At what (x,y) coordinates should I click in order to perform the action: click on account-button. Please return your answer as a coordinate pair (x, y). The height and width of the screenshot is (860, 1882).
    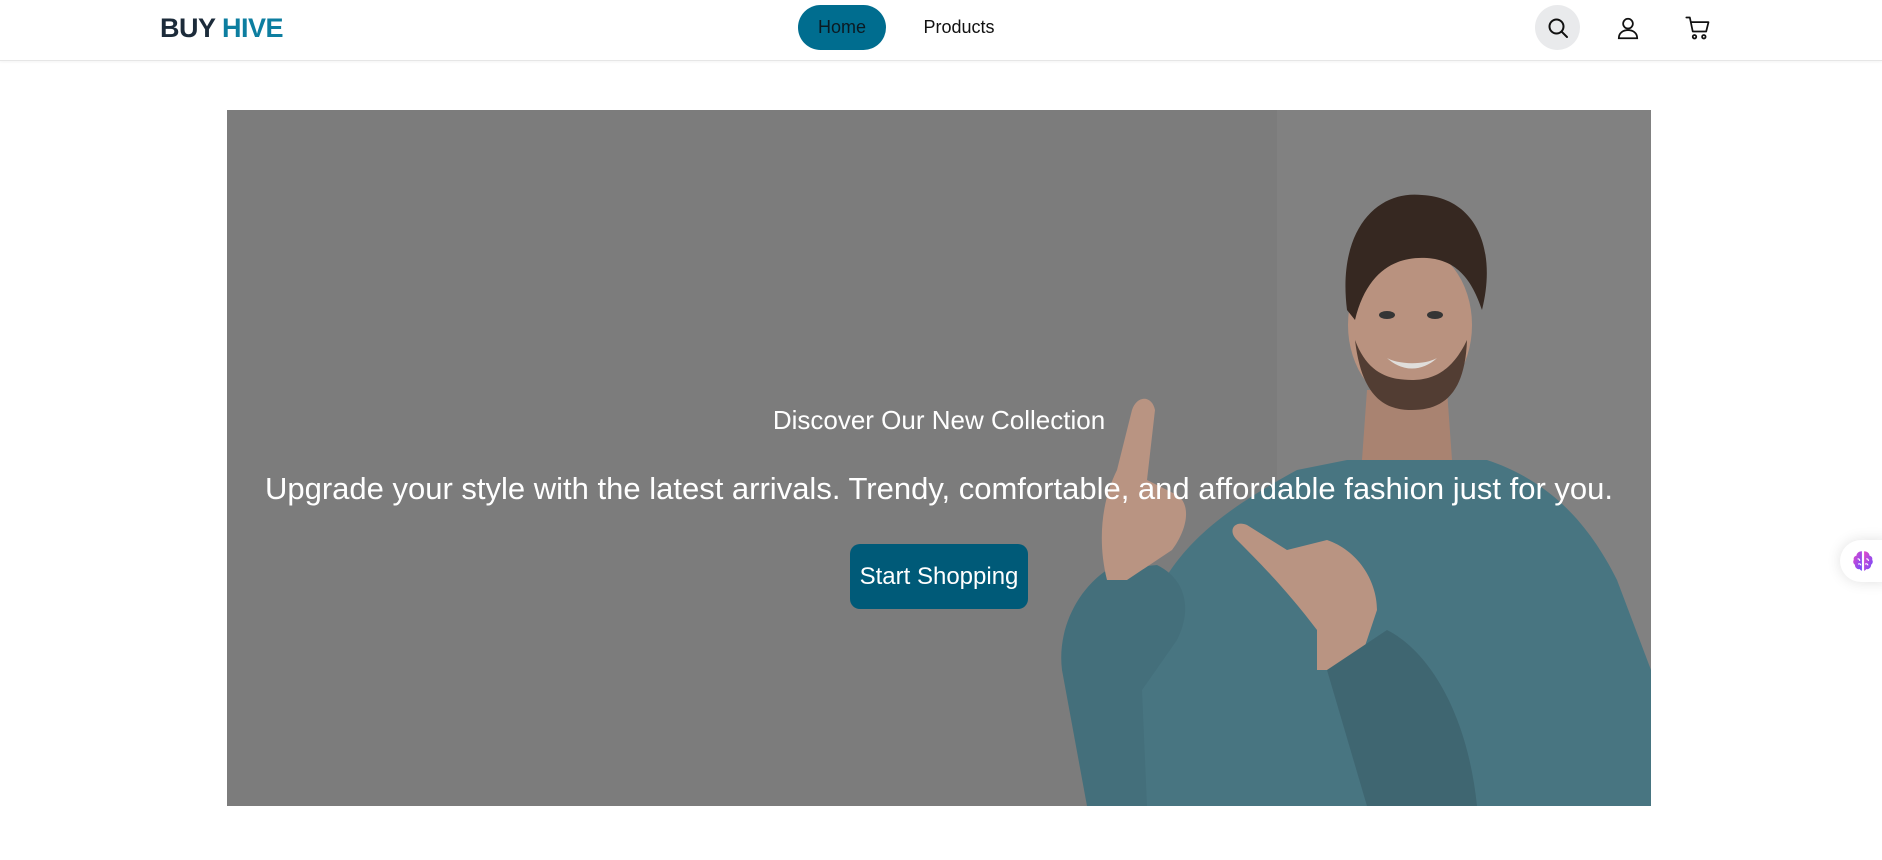
    Looking at the image, I should click on (1627, 27).